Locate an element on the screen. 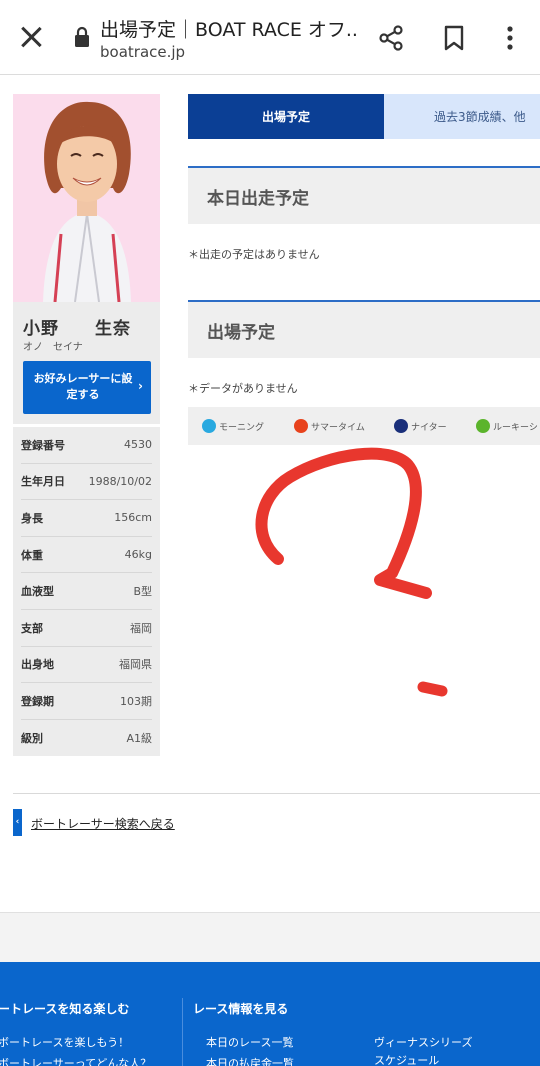 This screenshot has height=1066, width=540. chevron-right-icon: › is located at coordinates (140, 386).